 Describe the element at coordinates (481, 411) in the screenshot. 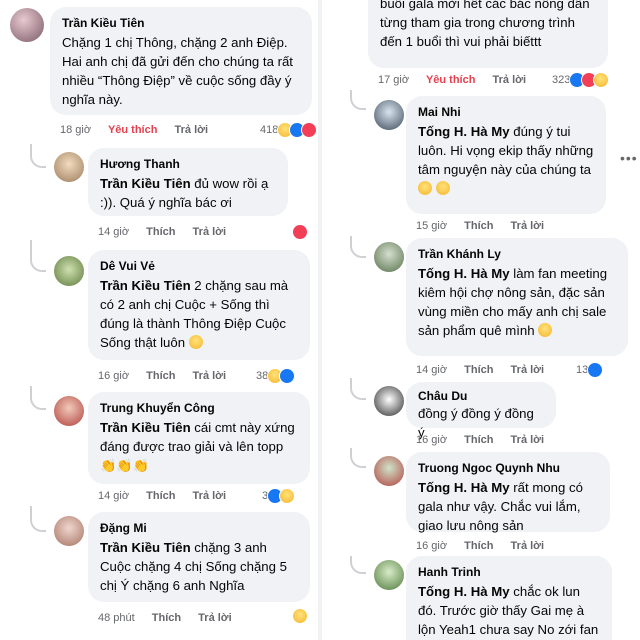

I see `comment-bubble: Châu Du đồng ý đồng ý đồng ý` at that location.